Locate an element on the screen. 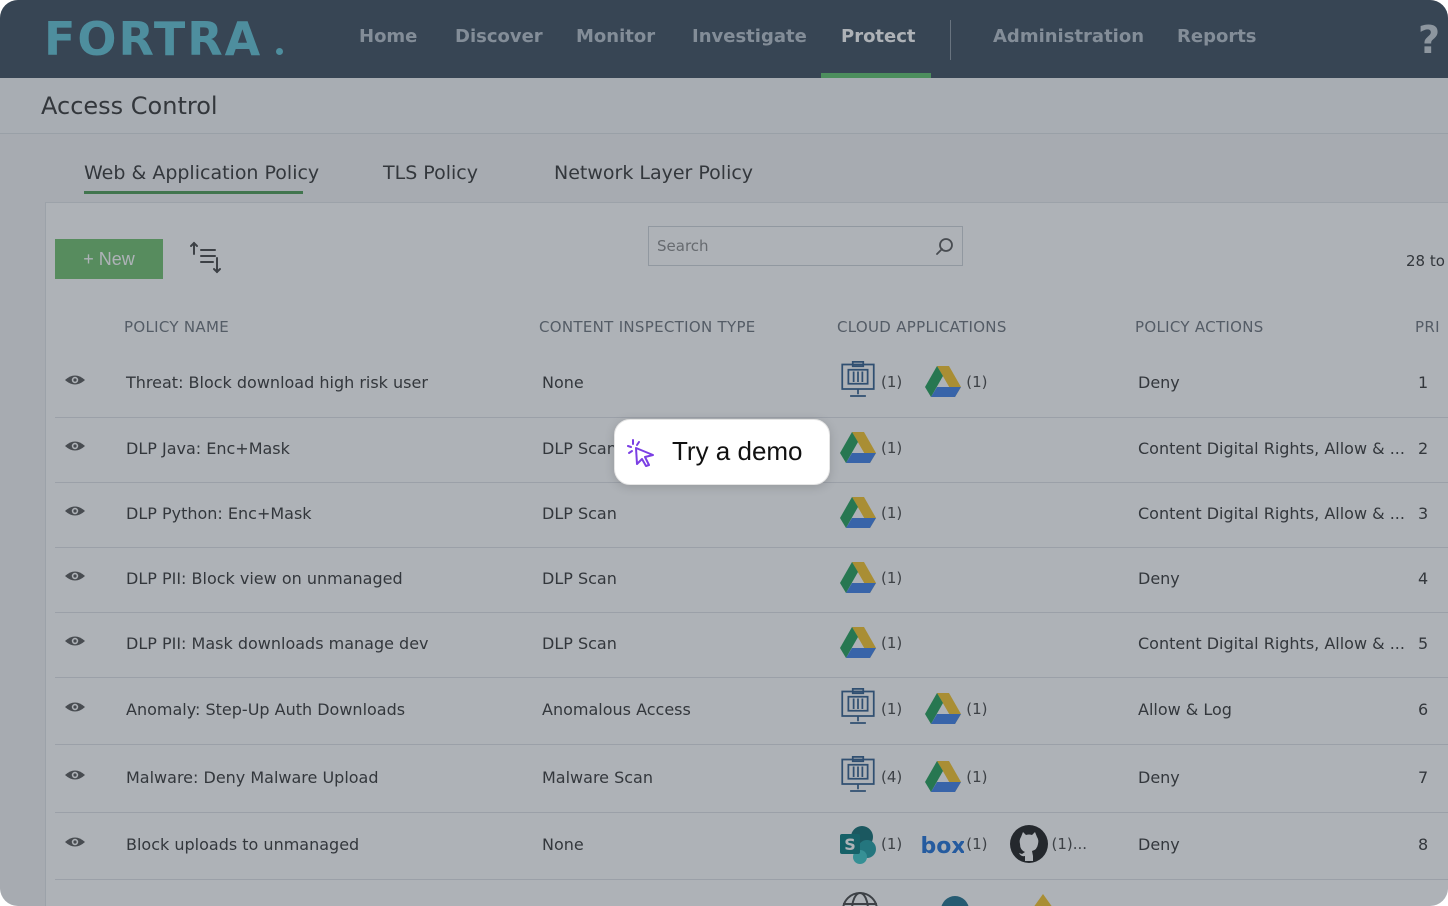 This screenshot has height=906, width=1448. column-header-content-inspection-type: CONTENT INSPECTION TYPE is located at coordinates (647, 327).